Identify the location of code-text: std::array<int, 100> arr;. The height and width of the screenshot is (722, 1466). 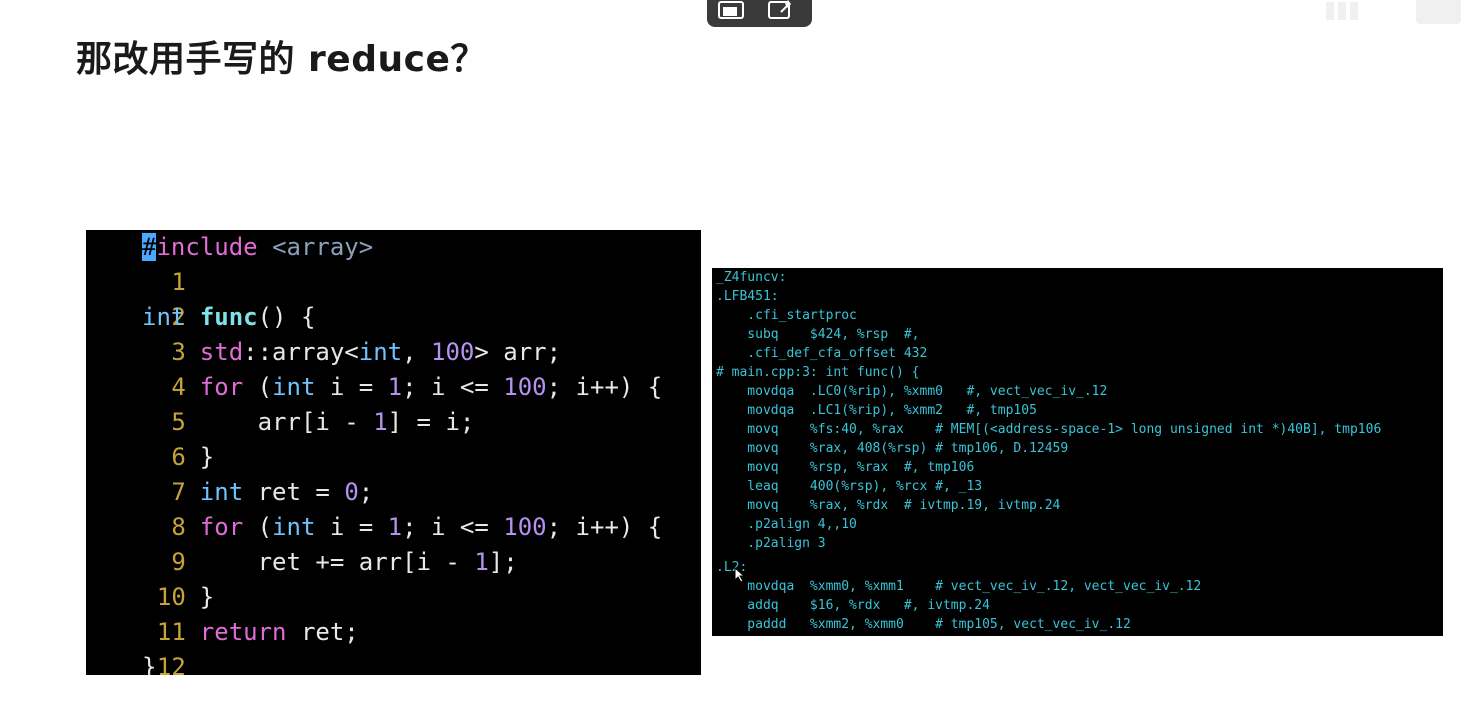
(380, 352).